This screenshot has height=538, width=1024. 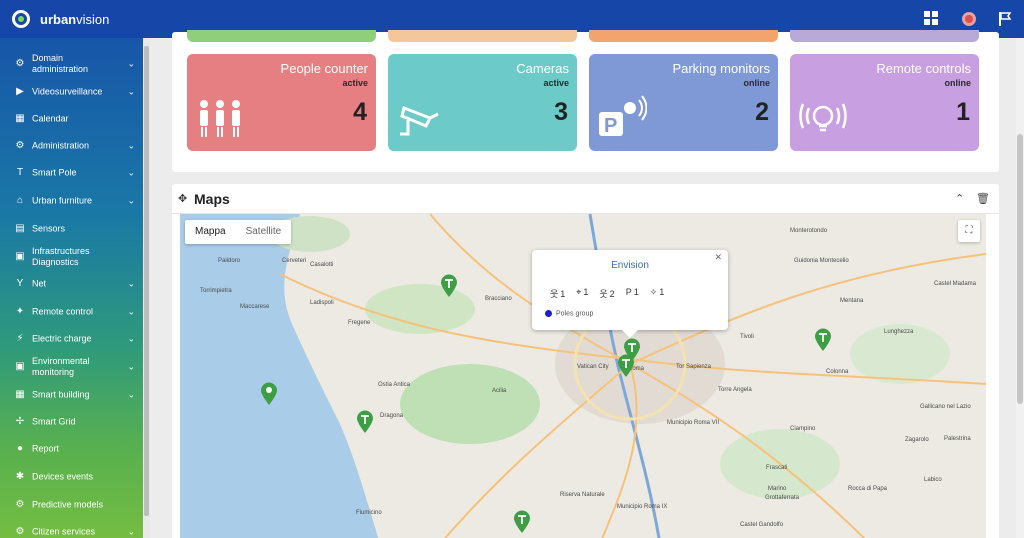 What do you see at coordinates (21, 19) in the screenshot?
I see `logo-icon` at bounding box center [21, 19].